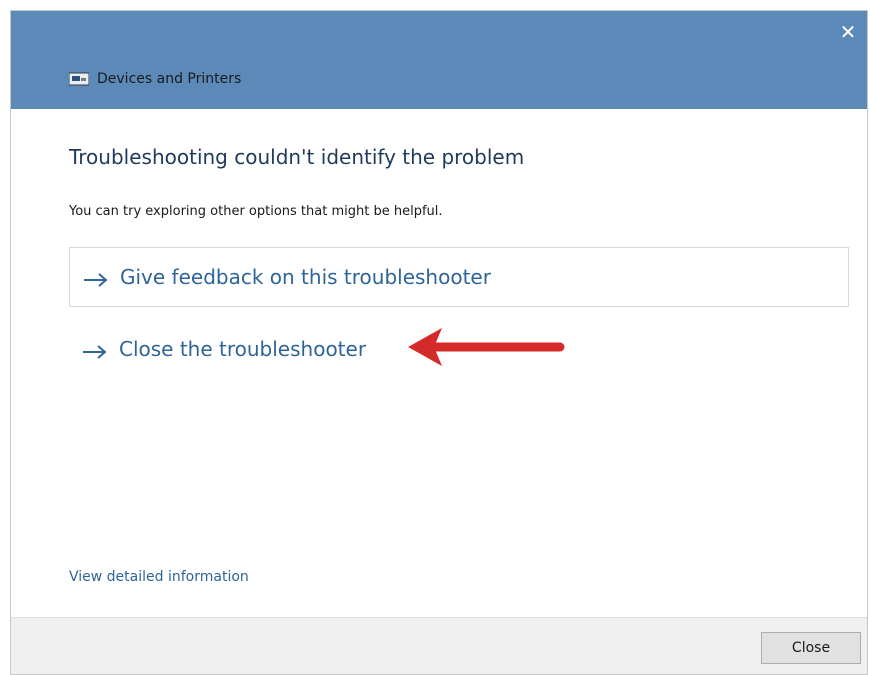  I want to click on annotation-arrow-icon, so click(486, 347).